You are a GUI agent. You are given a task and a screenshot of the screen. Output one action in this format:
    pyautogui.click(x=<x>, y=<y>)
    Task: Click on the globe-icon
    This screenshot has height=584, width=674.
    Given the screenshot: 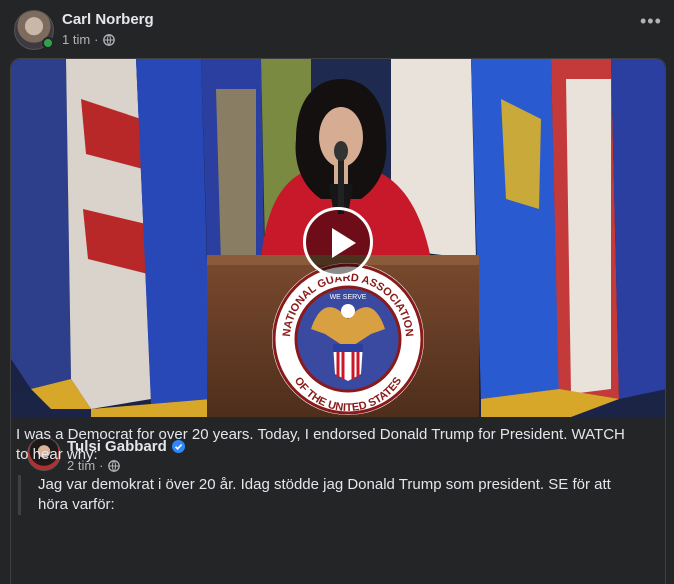 What is the action you would take?
    pyautogui.click(x=108, y=39)
    